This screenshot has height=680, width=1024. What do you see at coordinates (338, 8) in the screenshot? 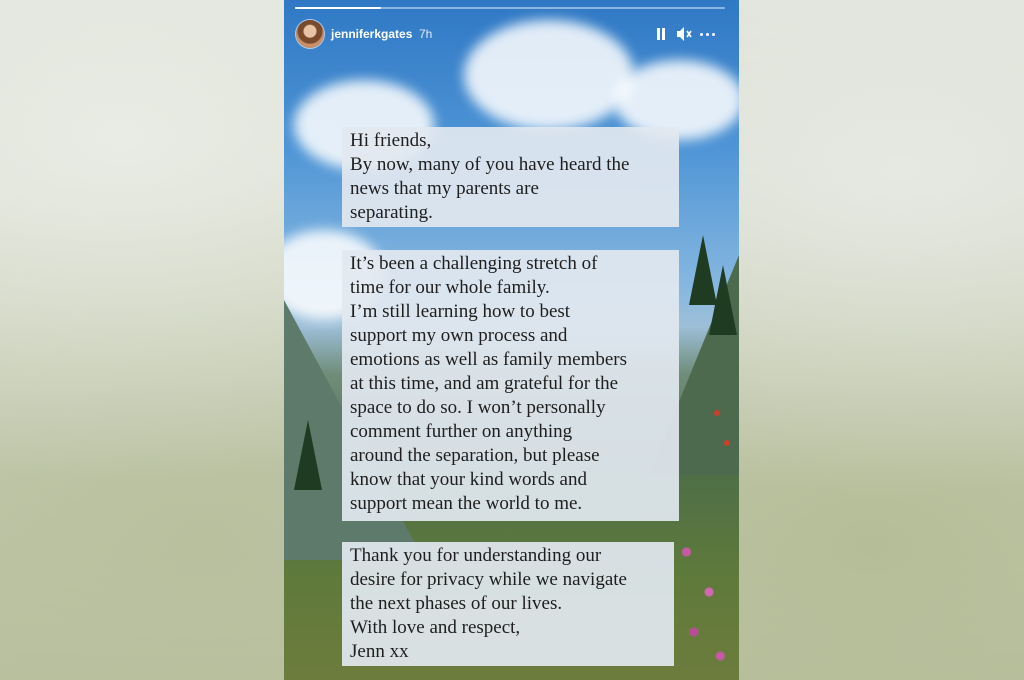
I see `story-progress-fill` at bounding box center [338, 8].